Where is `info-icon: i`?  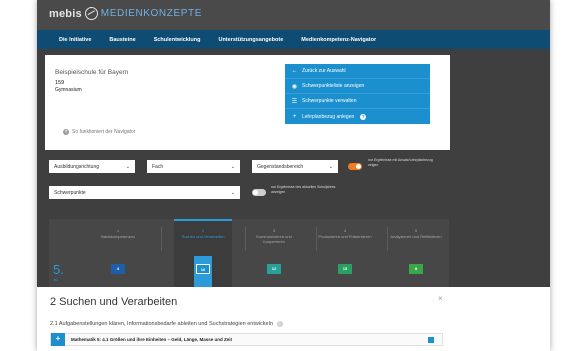 info-icon: i is located at coordinates (279, 324).